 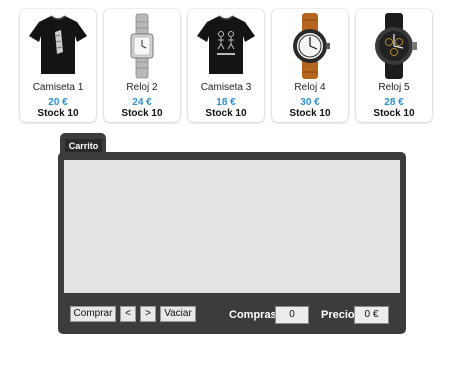 I want to click on product-card-reloj-4: Reloj 4 30 € Stock 10, so click(x=310, y=65).